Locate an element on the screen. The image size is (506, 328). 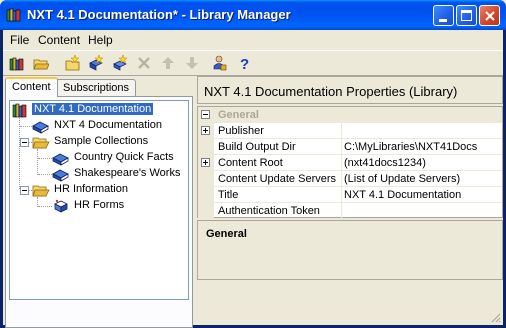
tree-node-label: HR Forms is located at coordinates (99, 205).